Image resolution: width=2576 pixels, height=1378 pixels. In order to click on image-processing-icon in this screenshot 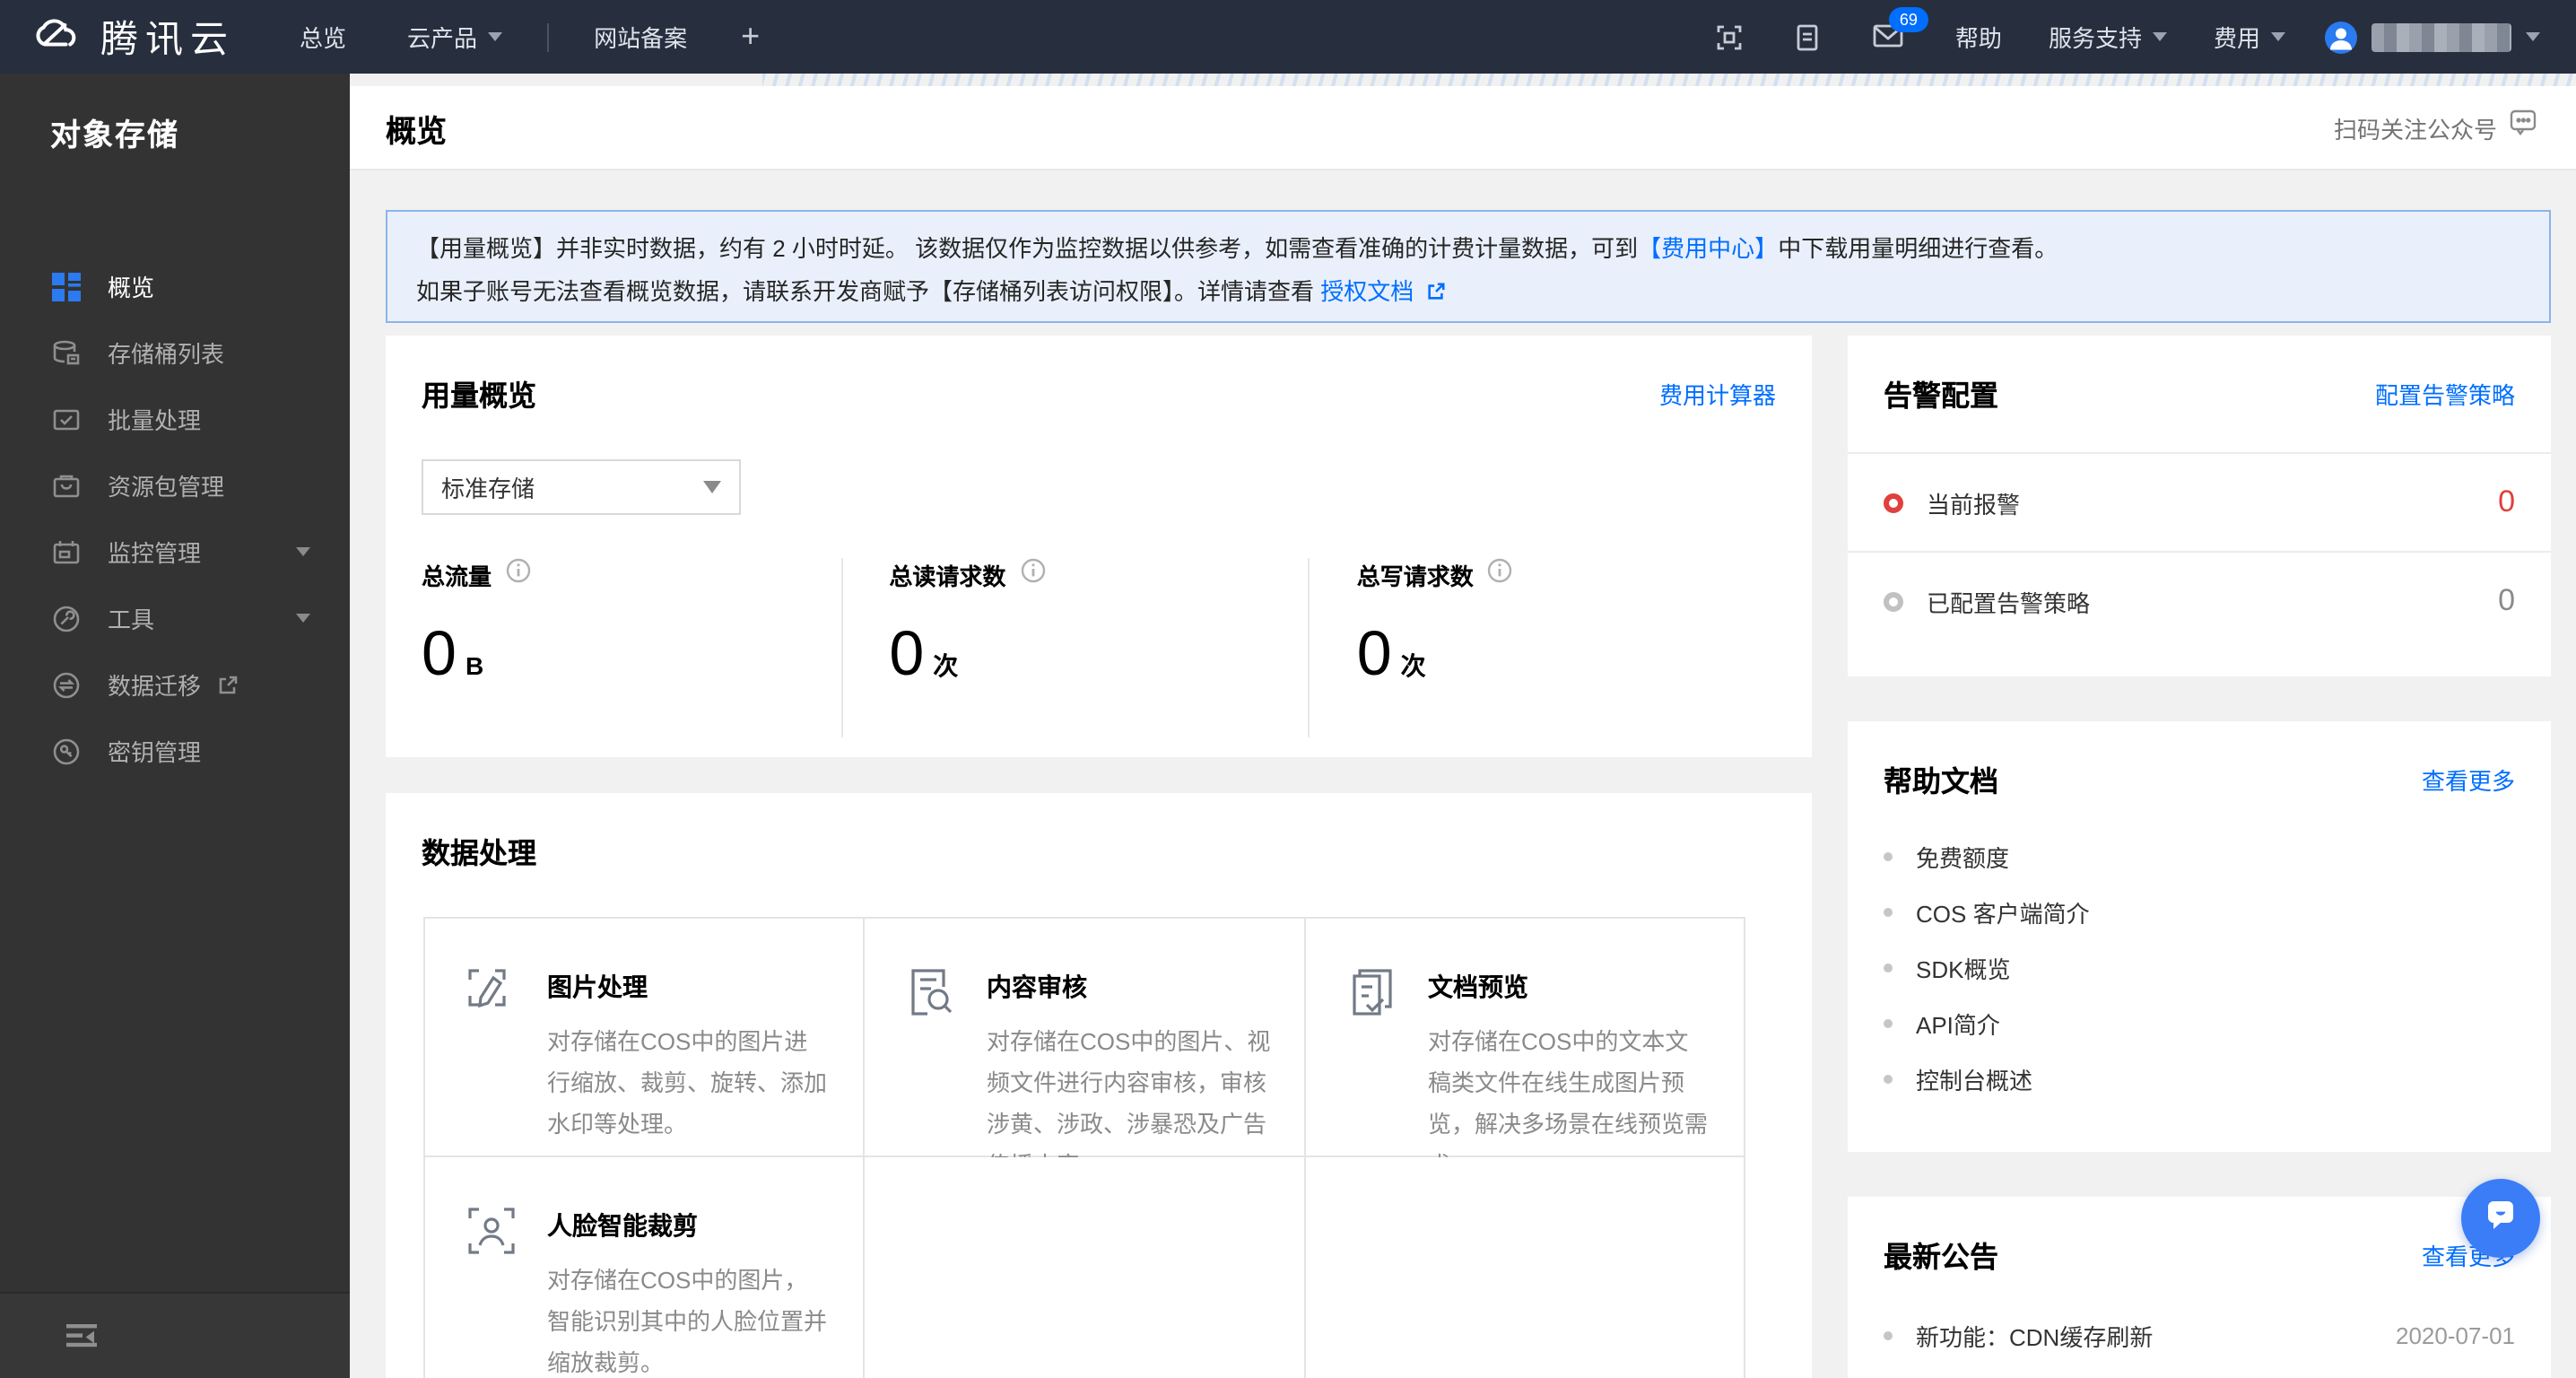, I will do `click(491, 992)`.